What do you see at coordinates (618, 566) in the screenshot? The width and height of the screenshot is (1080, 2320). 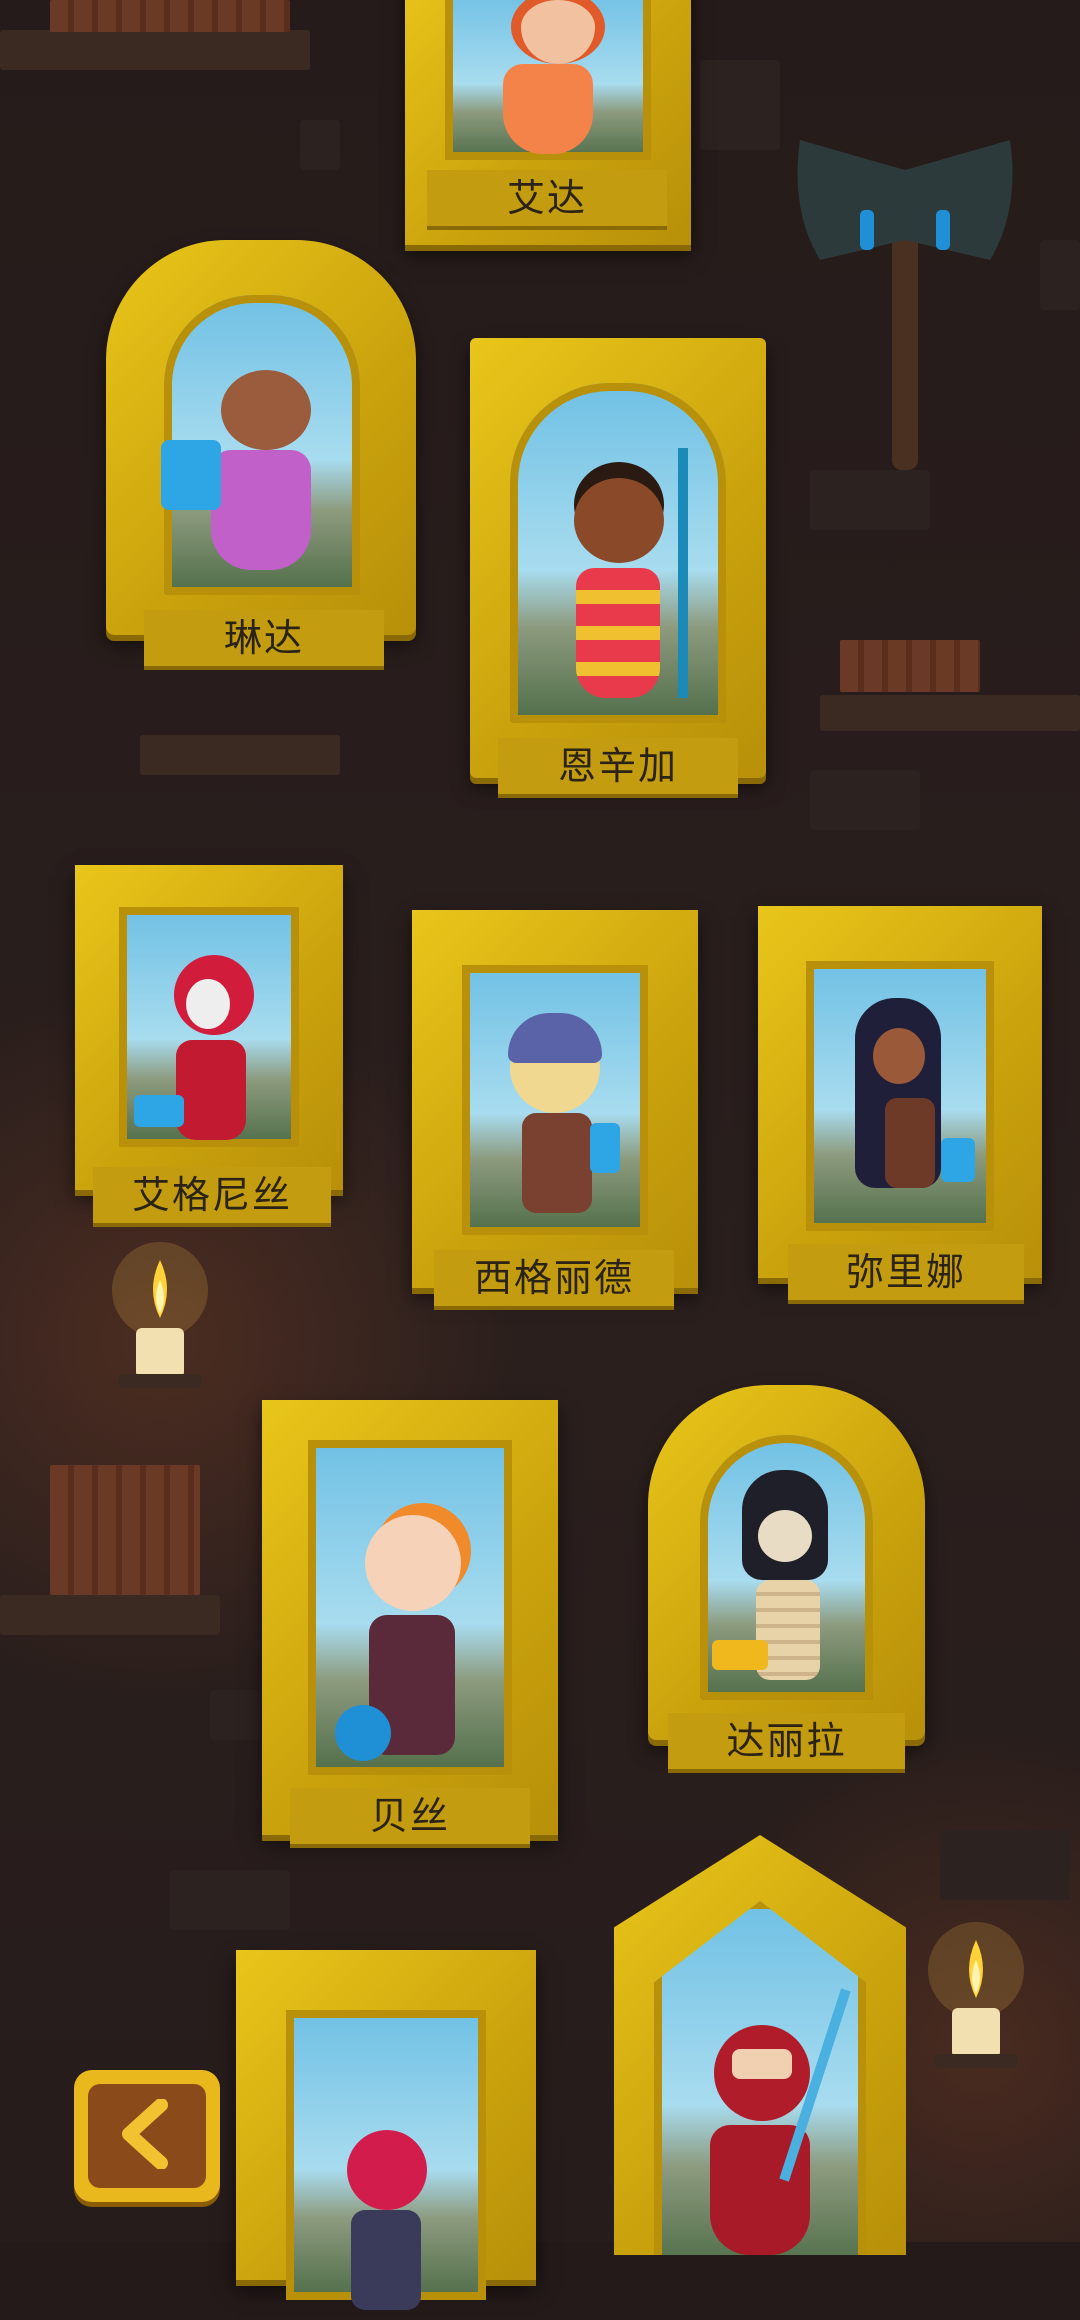 I see `portrait-frame: 恩辛加` at bounding box center [618, 566].